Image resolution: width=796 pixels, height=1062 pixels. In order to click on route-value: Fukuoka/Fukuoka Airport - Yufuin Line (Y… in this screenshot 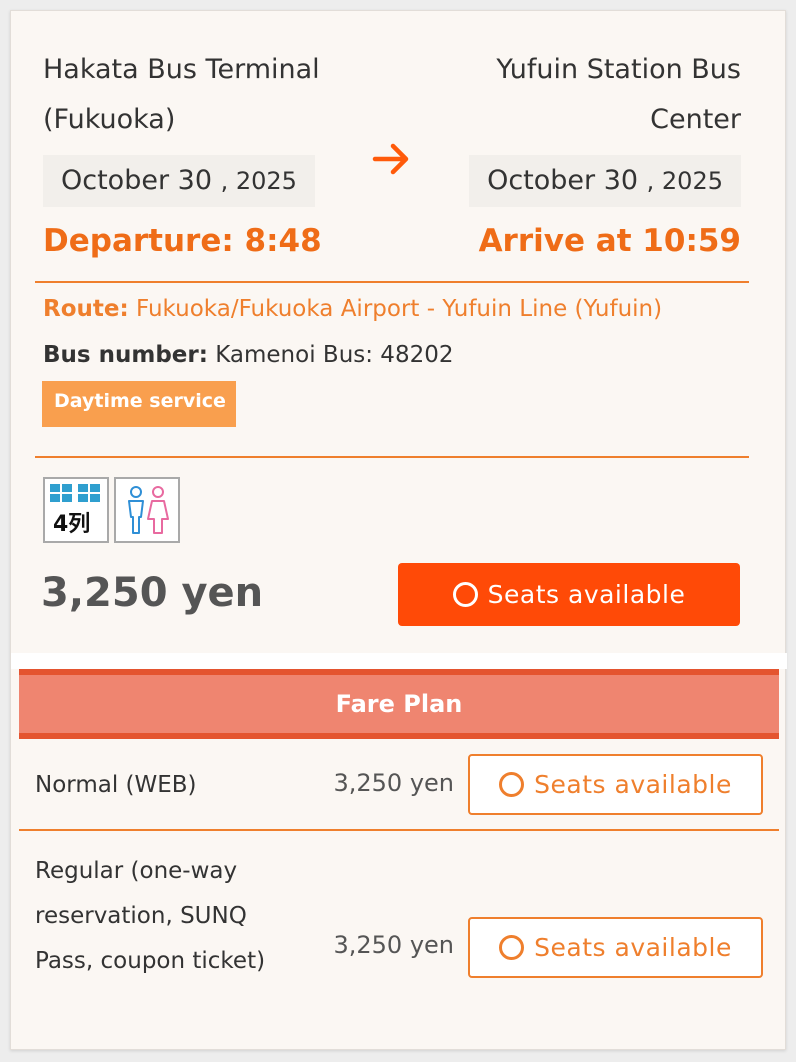, I will do `click(399, 309)`.